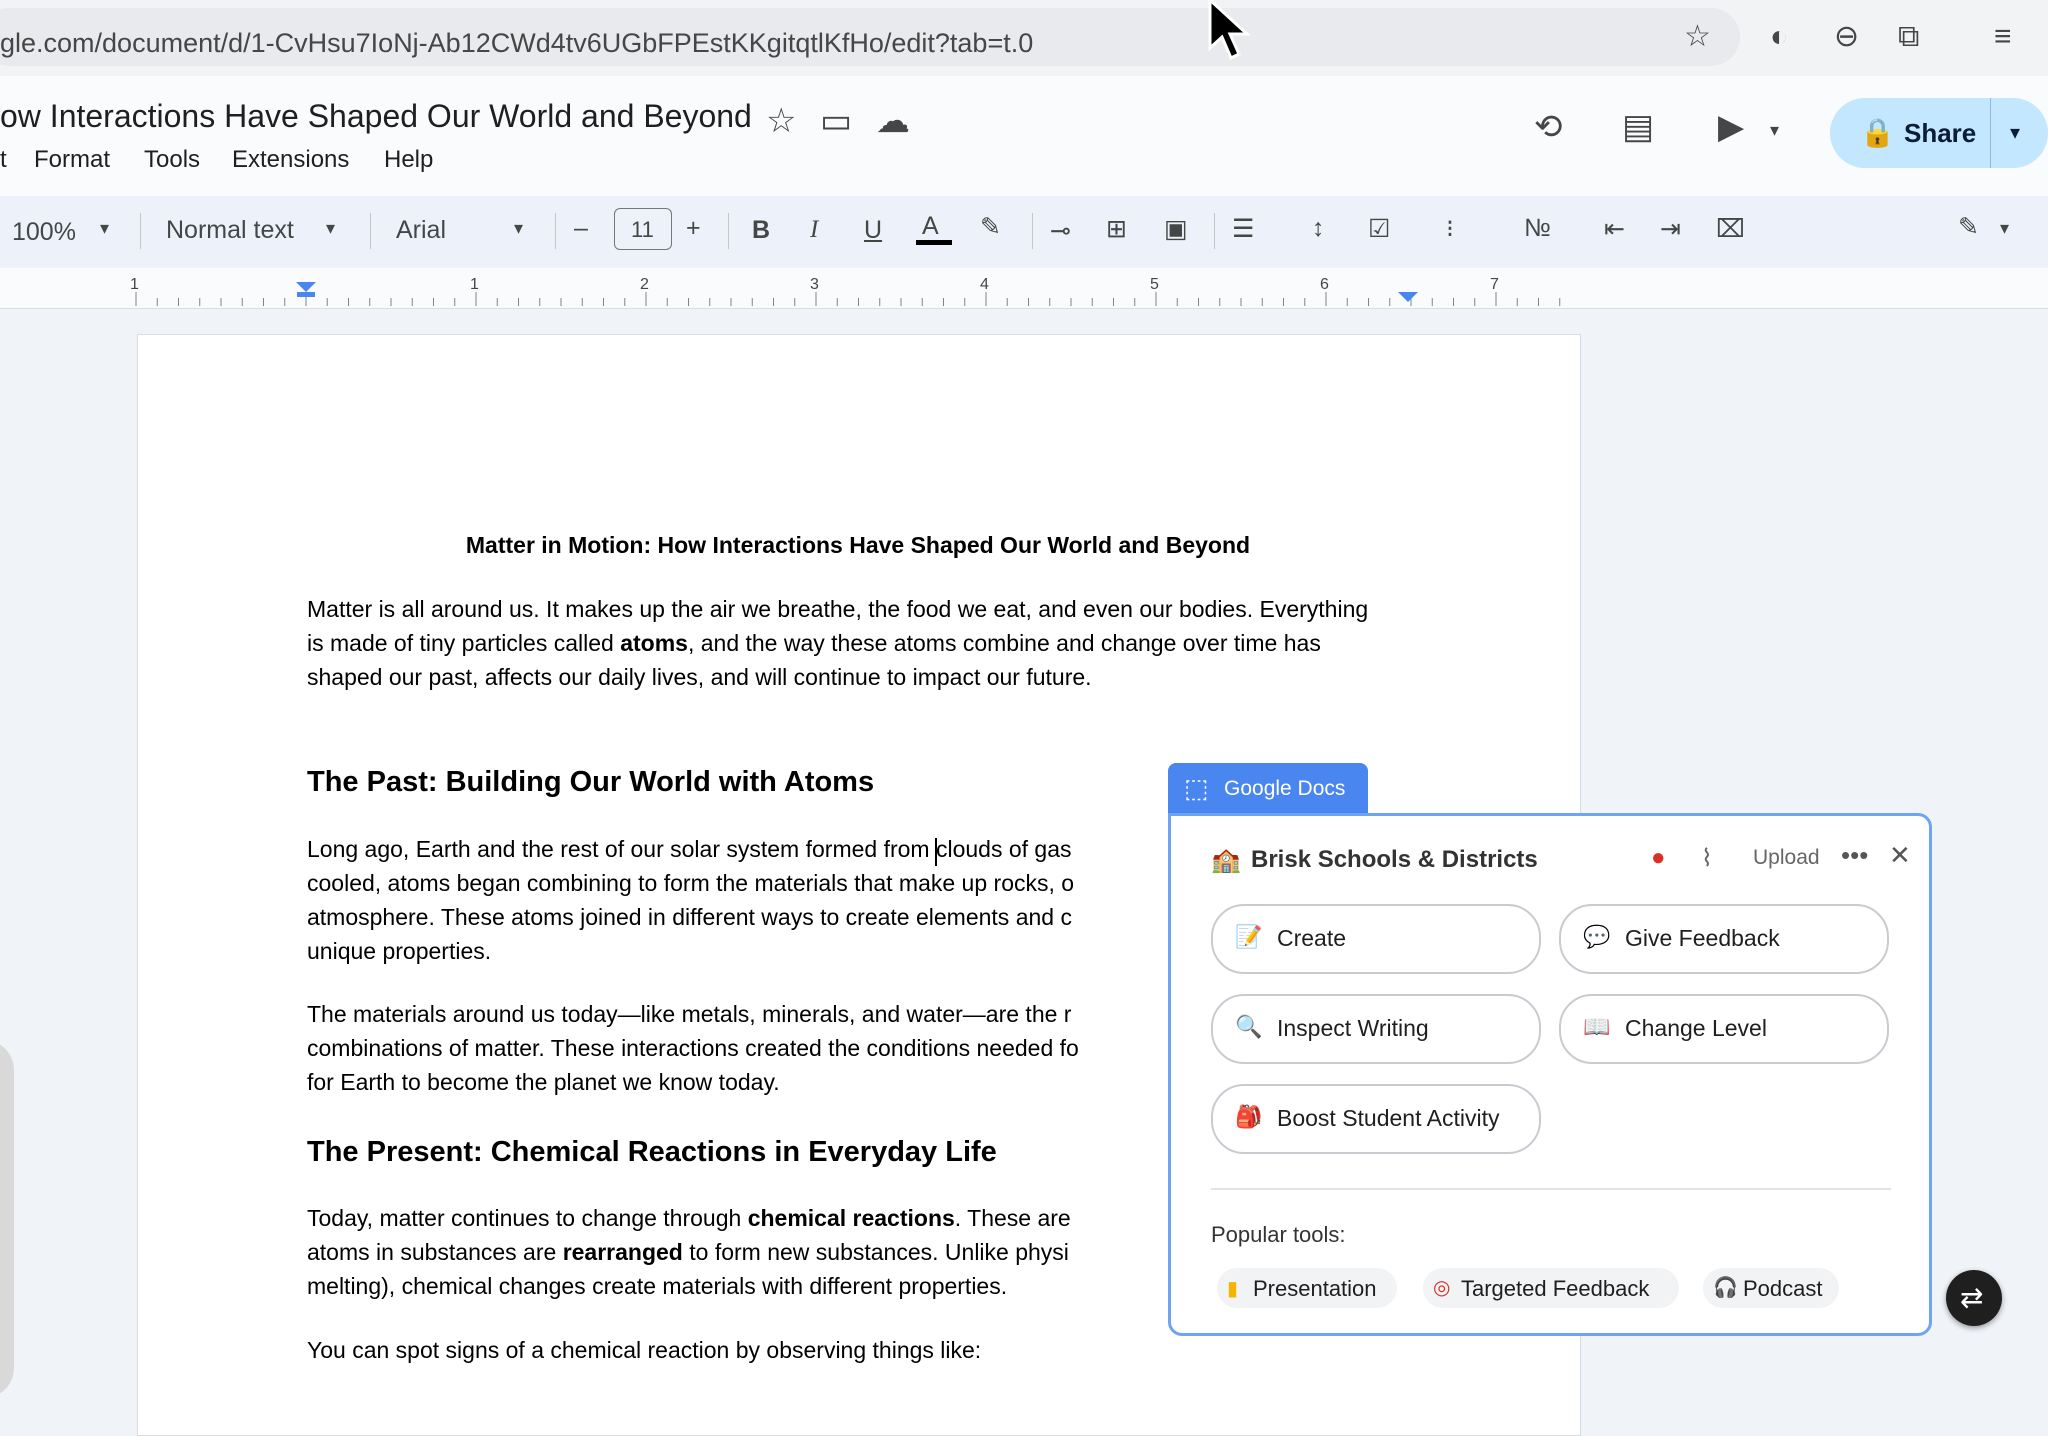 This screenshot has width=2048, height=1436. Describe the element at coordinates (1707, 858) in the screenshot. I see `paperclip-icon: ⌇` at that location.